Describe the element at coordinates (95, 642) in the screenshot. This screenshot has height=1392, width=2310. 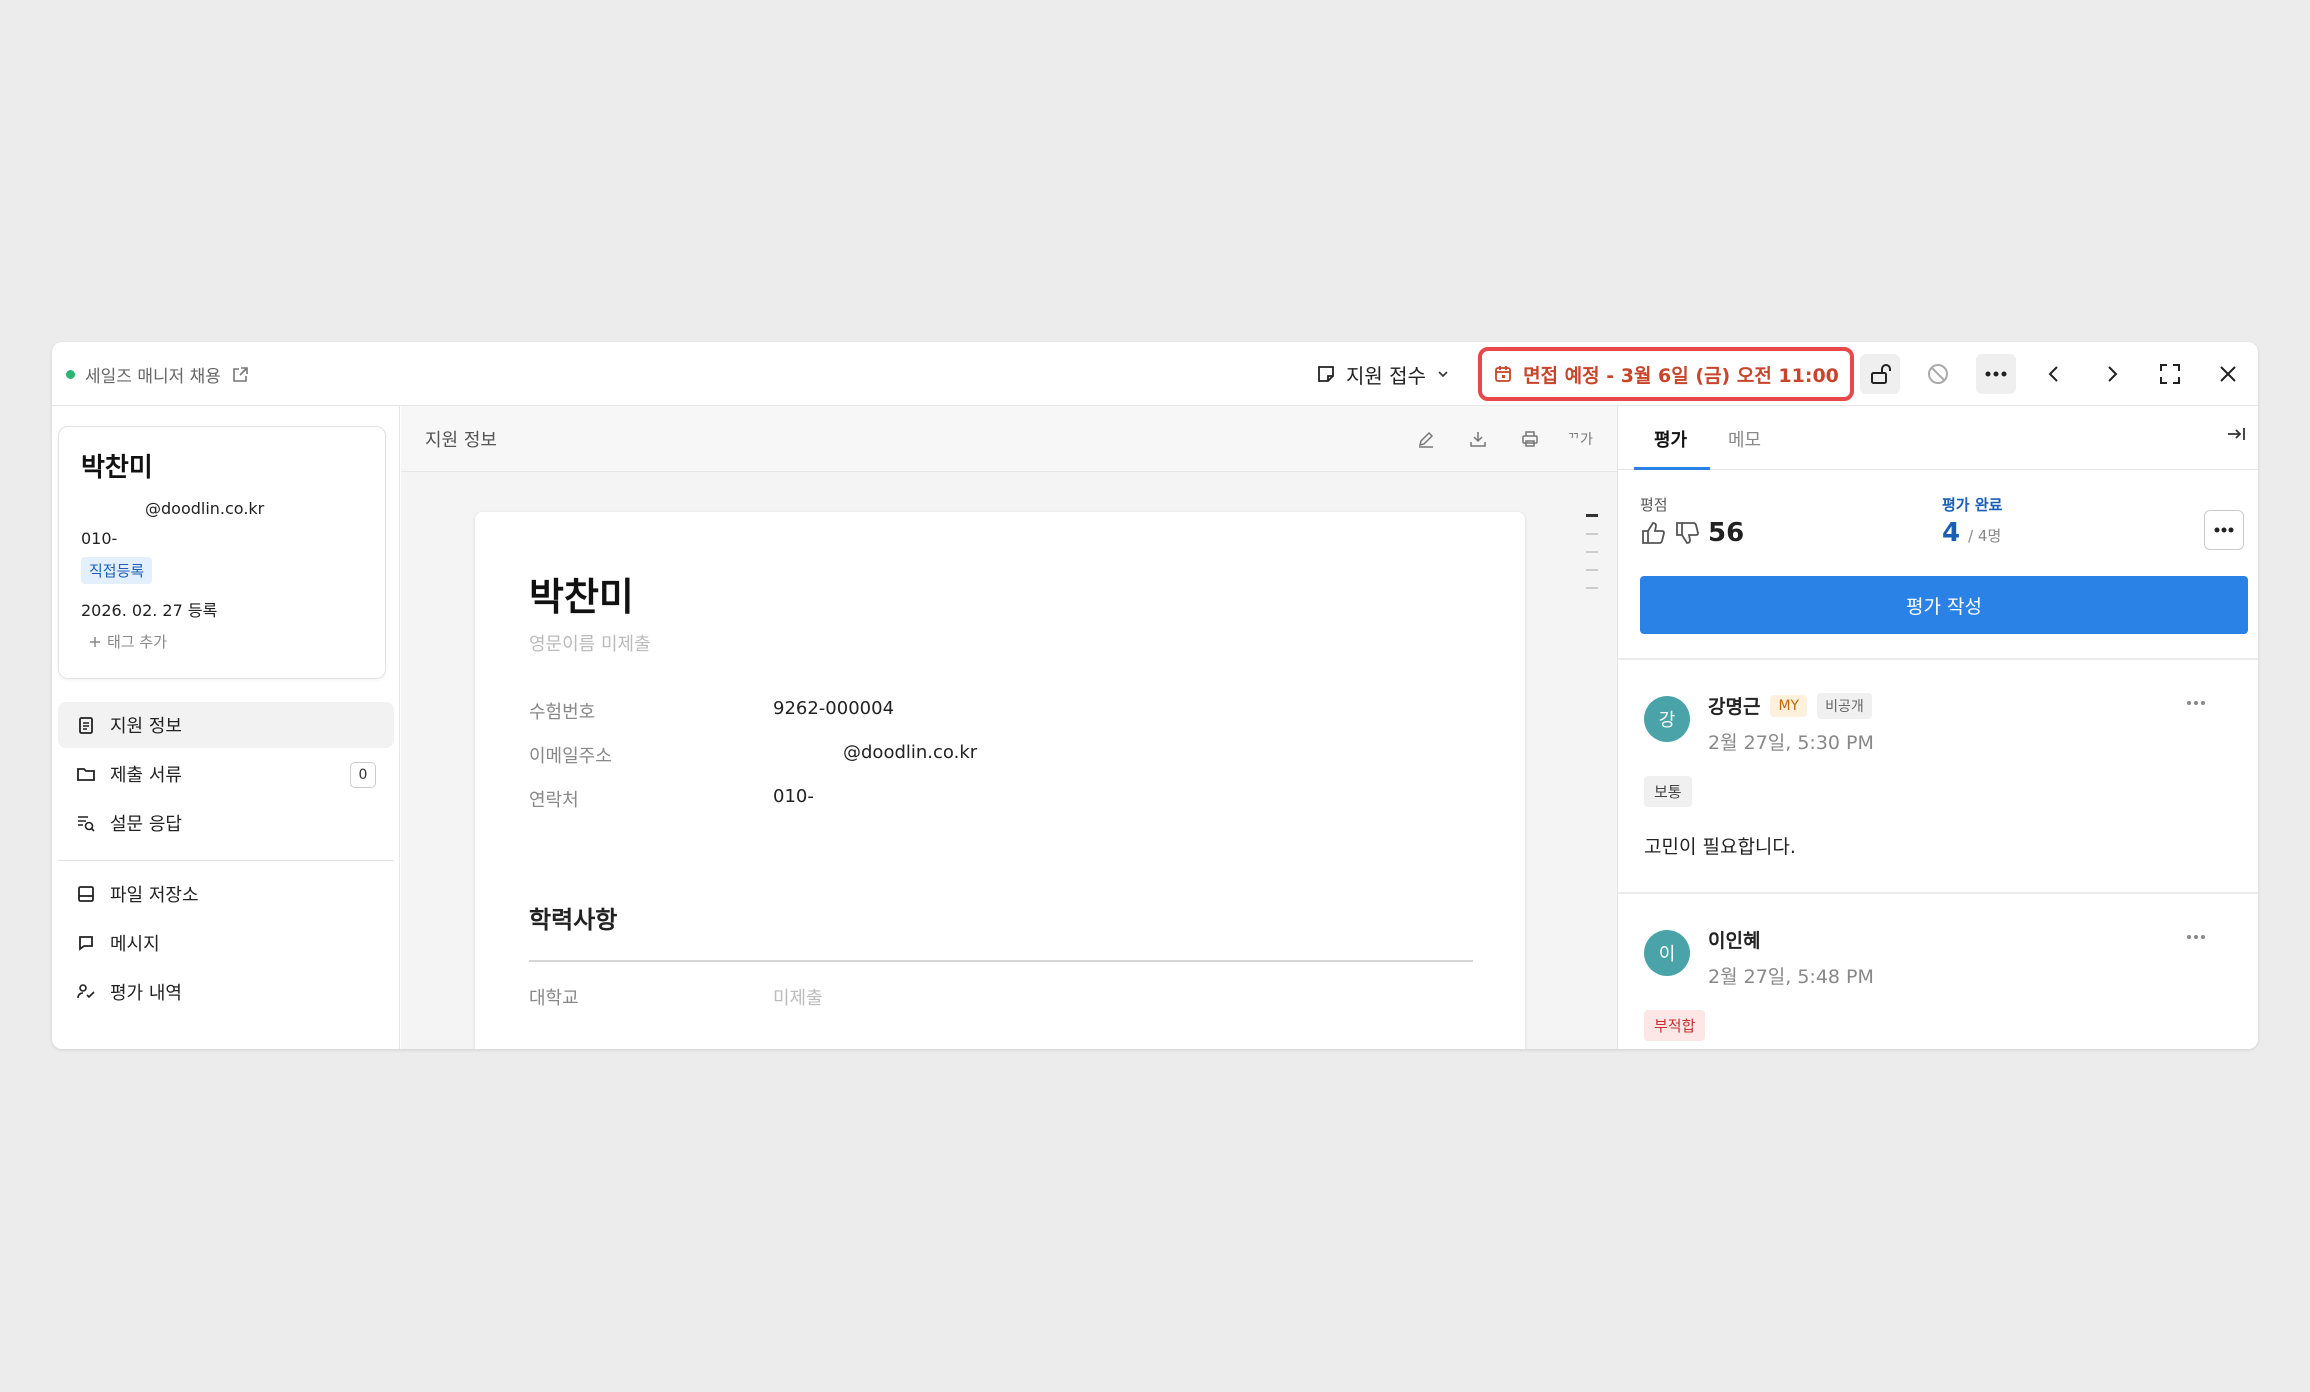
I see `plus-icon` at that location.